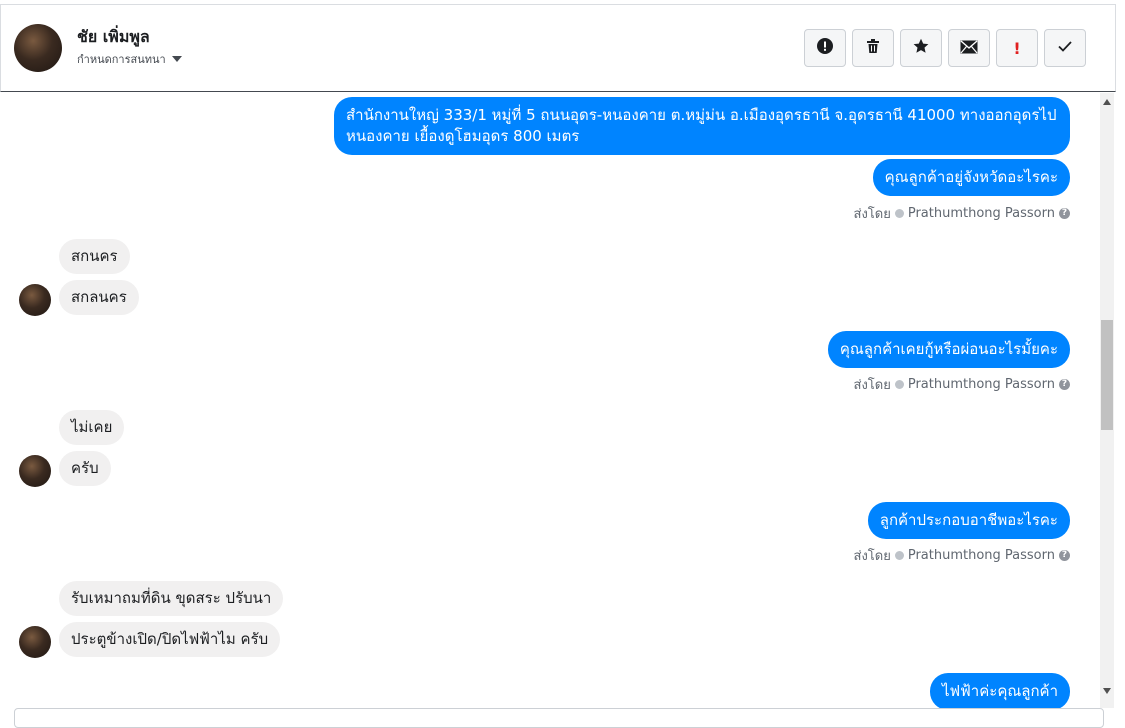 The width and height of the screenshot is (1125, 728). What do you see at coordinates (945, 48) in the screenshot?
I see `conversation-toolbar: !` at bounding box center [945, 48].